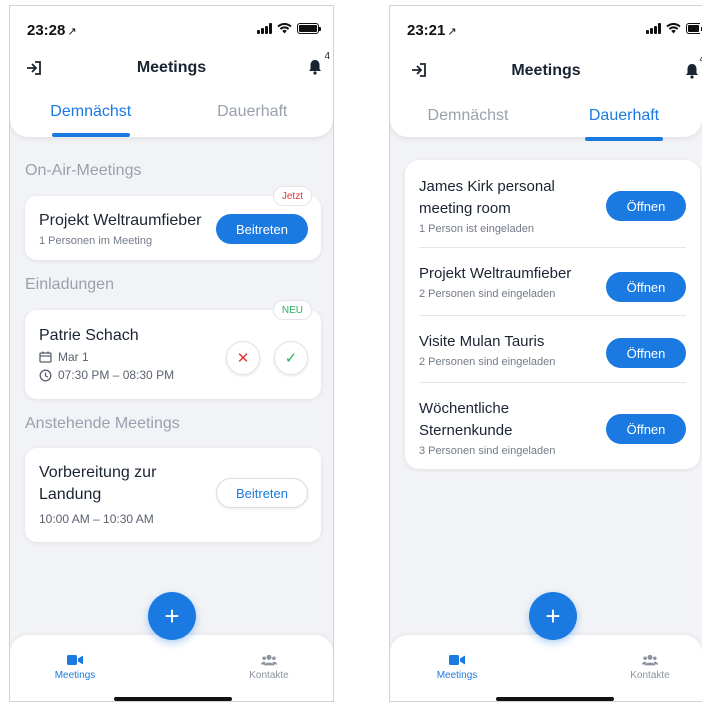 The image size is (702, 702). What do you see at coordinates (96, 519) in the screenshot?
I see `upcoming-time: 10:00 AM – 10:30 AM` at bounding box center [96, 519].